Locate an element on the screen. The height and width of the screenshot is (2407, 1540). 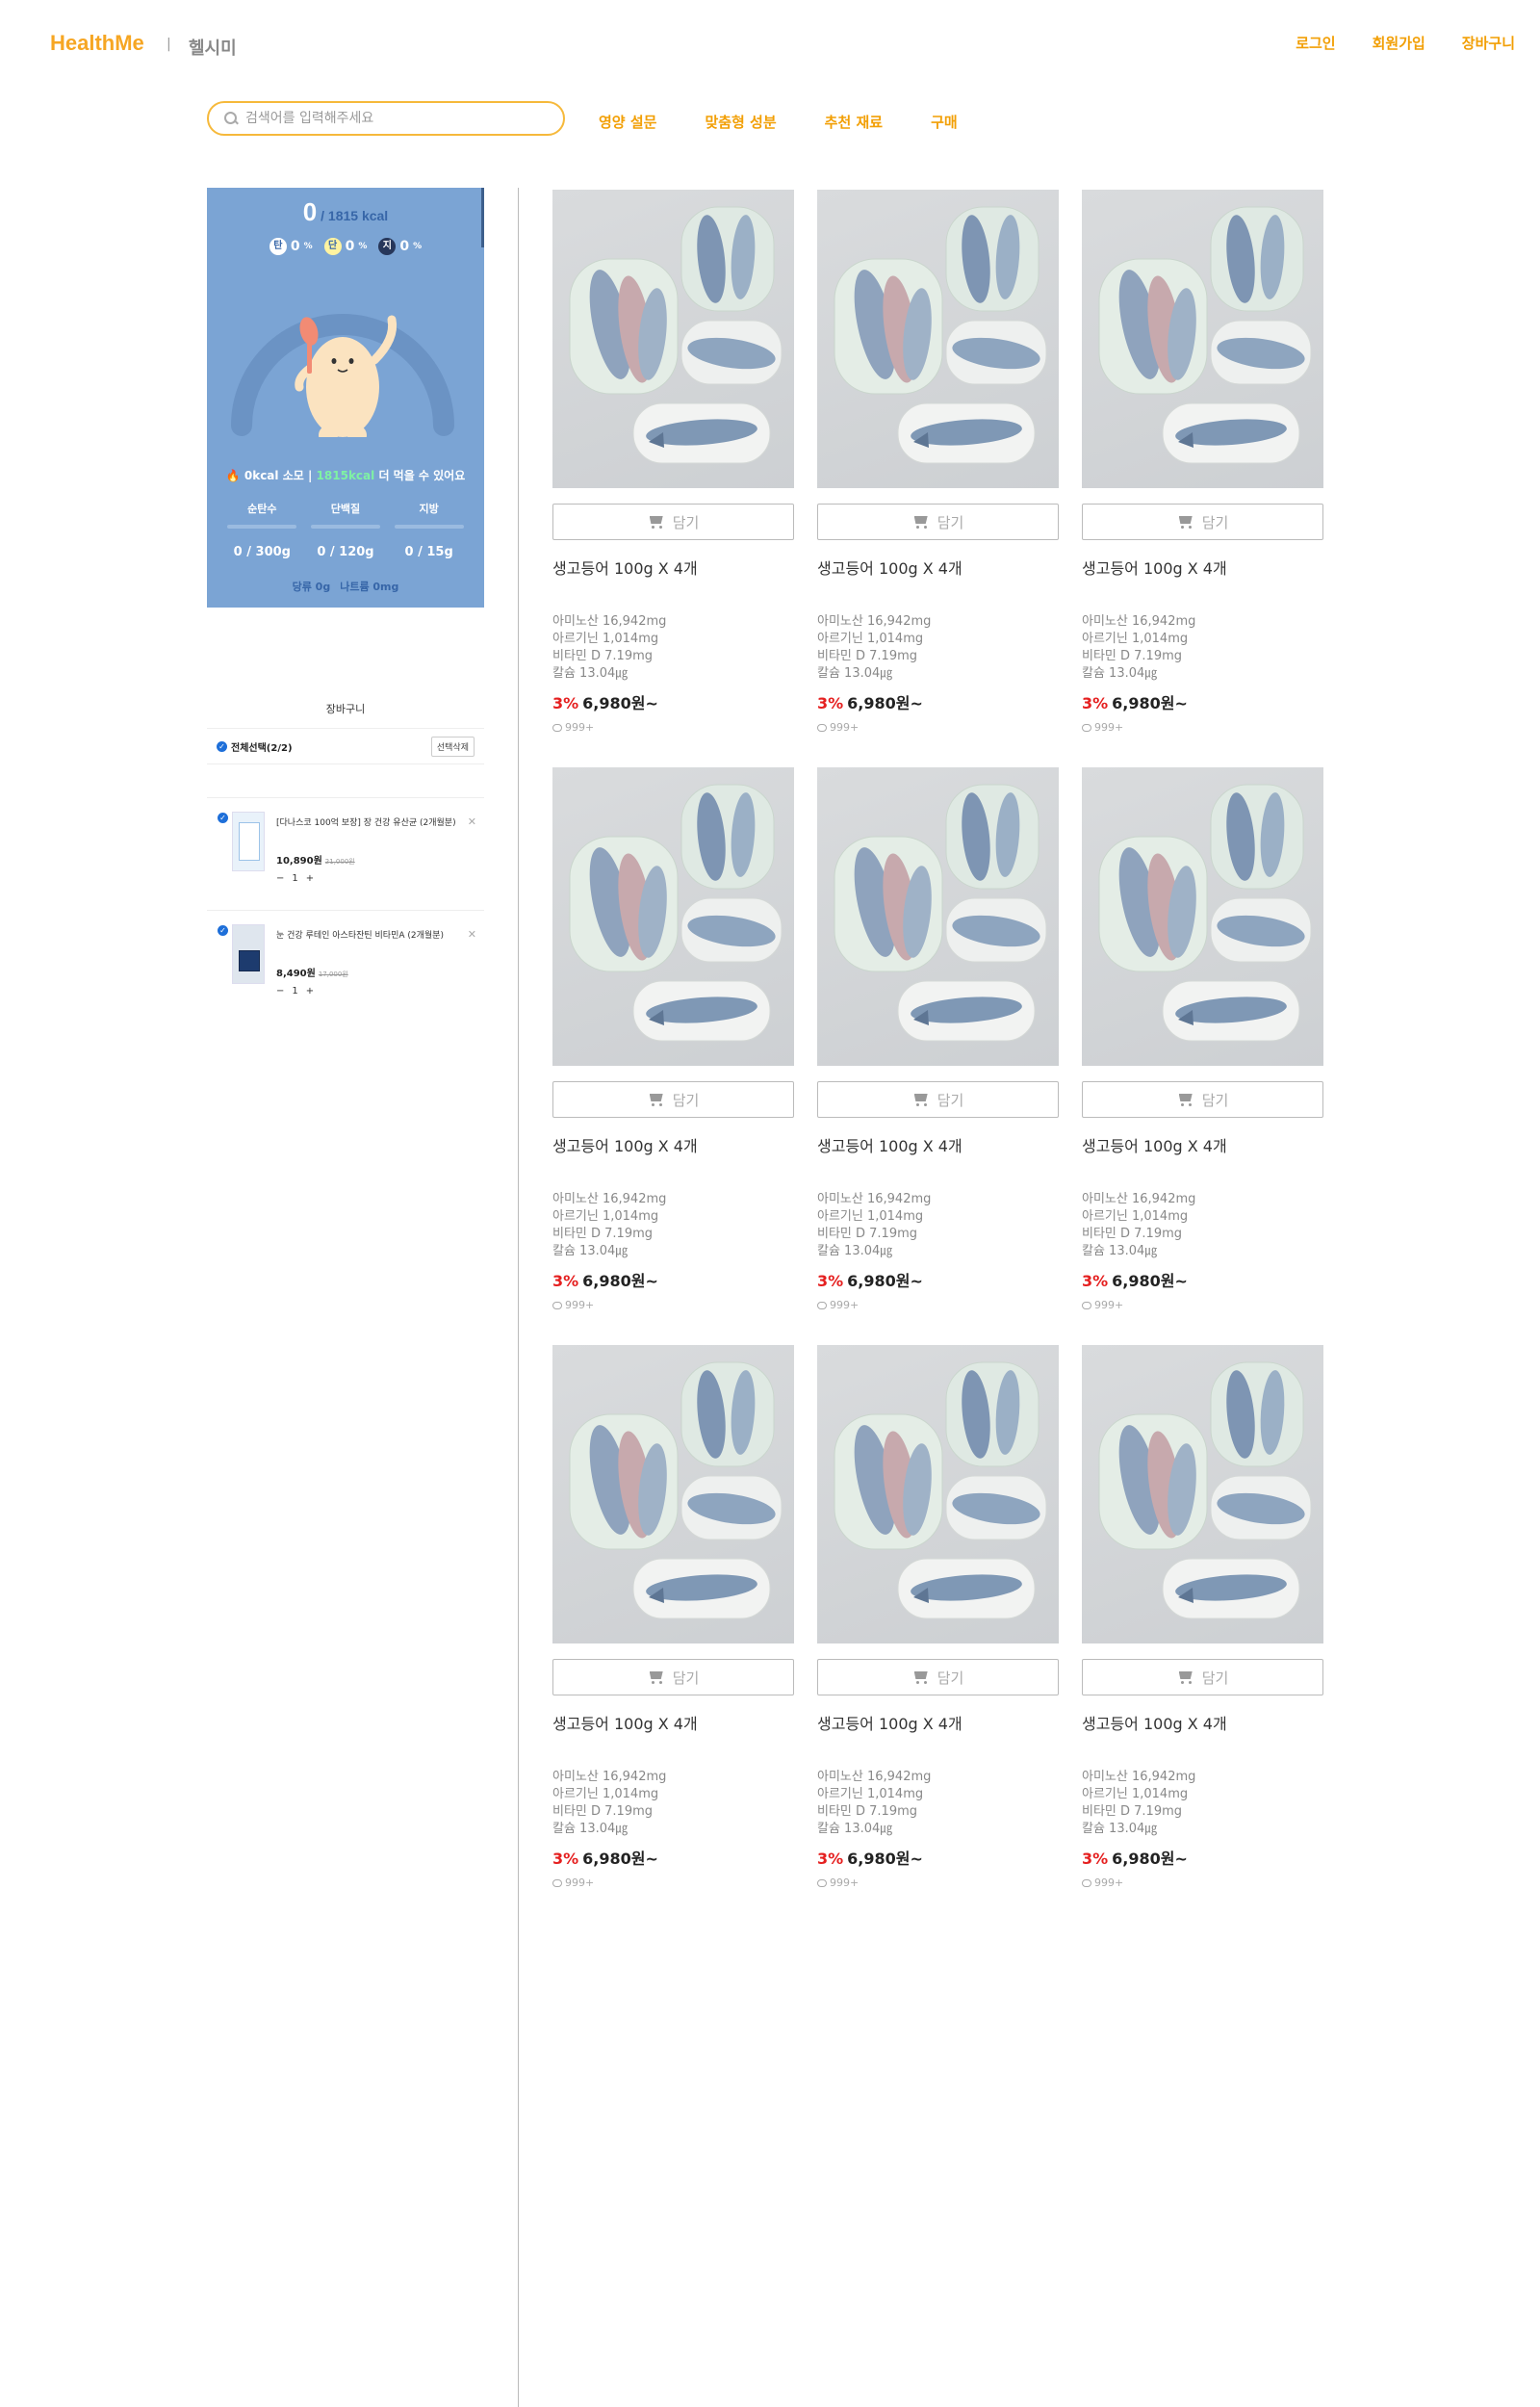
main-nav: 영양 설문 맞춤형 성분 추천 재료 구매 is located at coordinates (778, 122).